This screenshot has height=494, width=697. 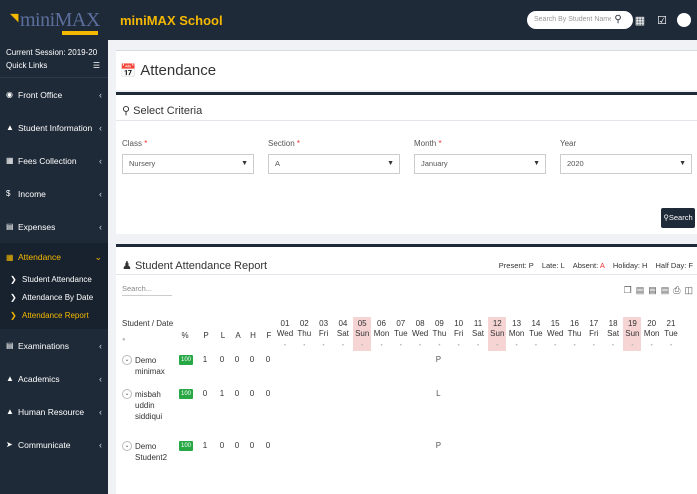 I want to click on day-header-12: 12 Sun •, so click(x=497, y=334).